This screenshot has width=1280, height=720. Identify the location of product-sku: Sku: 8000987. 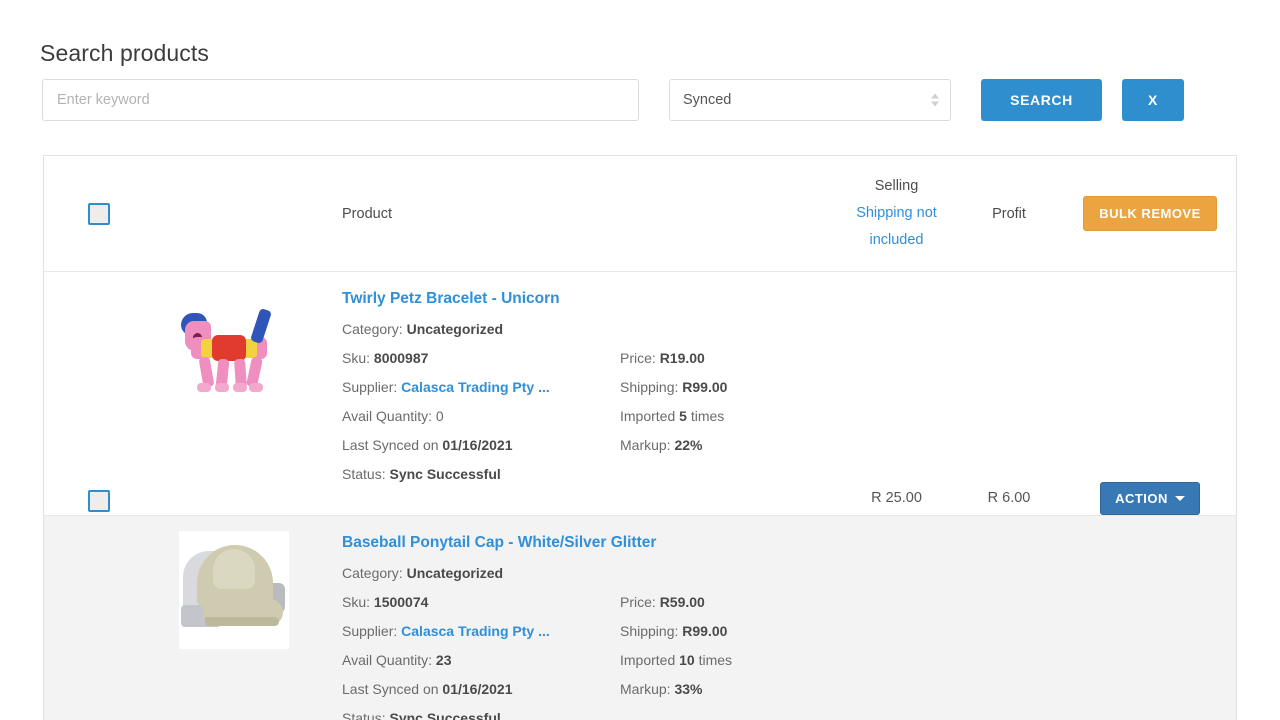
(481, 358).